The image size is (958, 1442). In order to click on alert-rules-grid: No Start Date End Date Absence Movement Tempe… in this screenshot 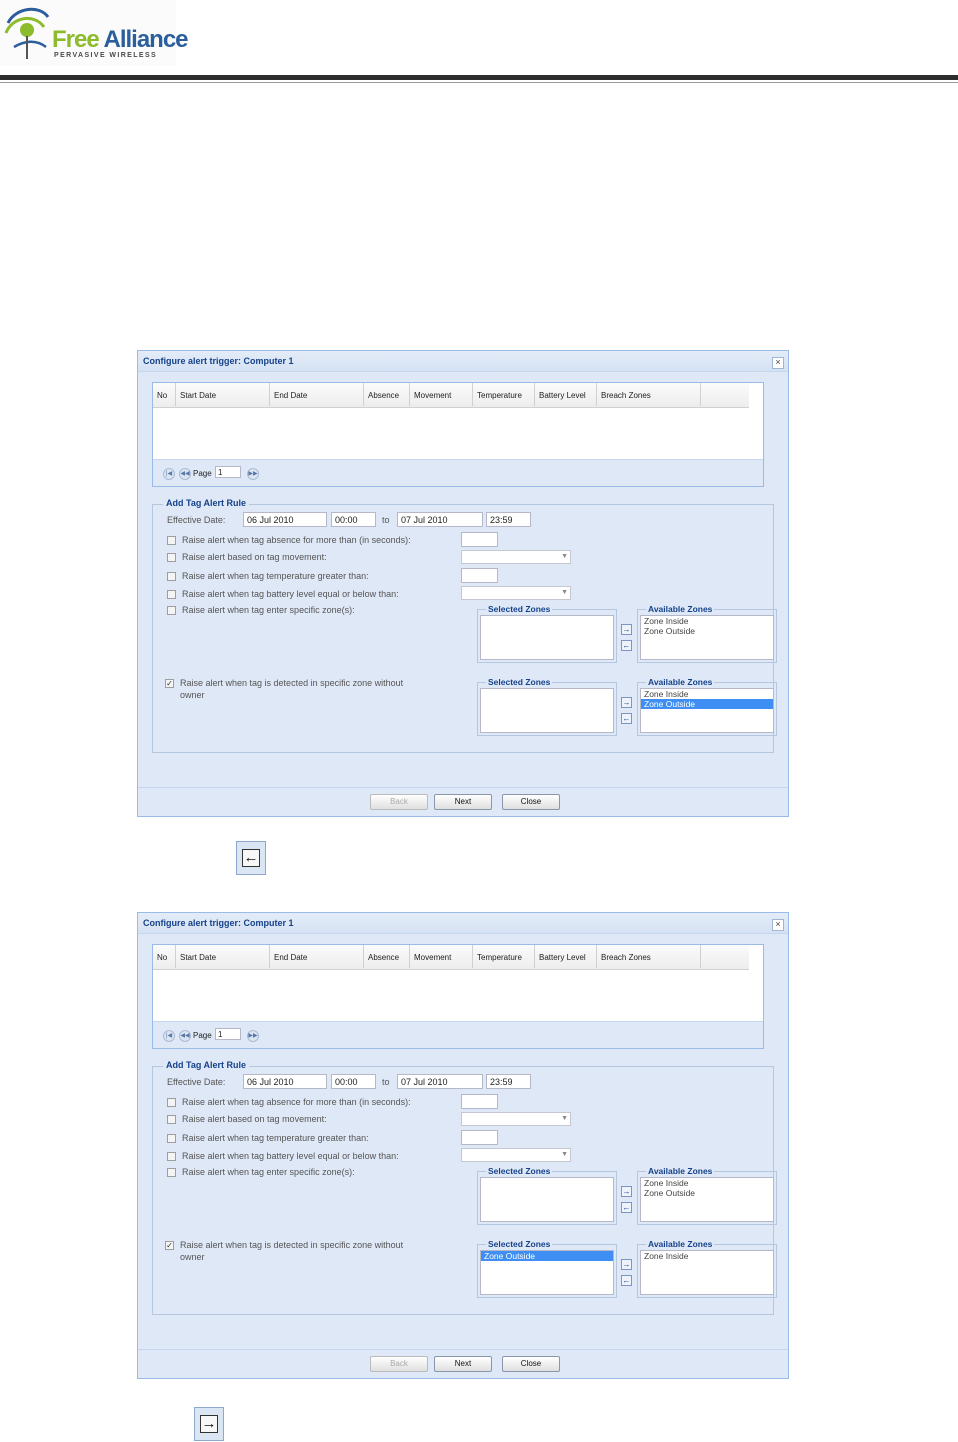, I will do `click(458, 996)`.